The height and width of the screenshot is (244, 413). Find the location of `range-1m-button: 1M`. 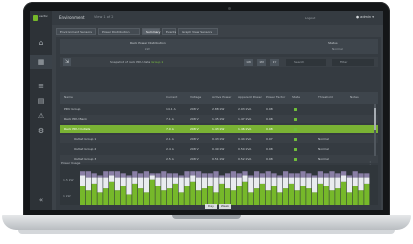

range-1m-button: 1M is located at coordinates (261, 62).